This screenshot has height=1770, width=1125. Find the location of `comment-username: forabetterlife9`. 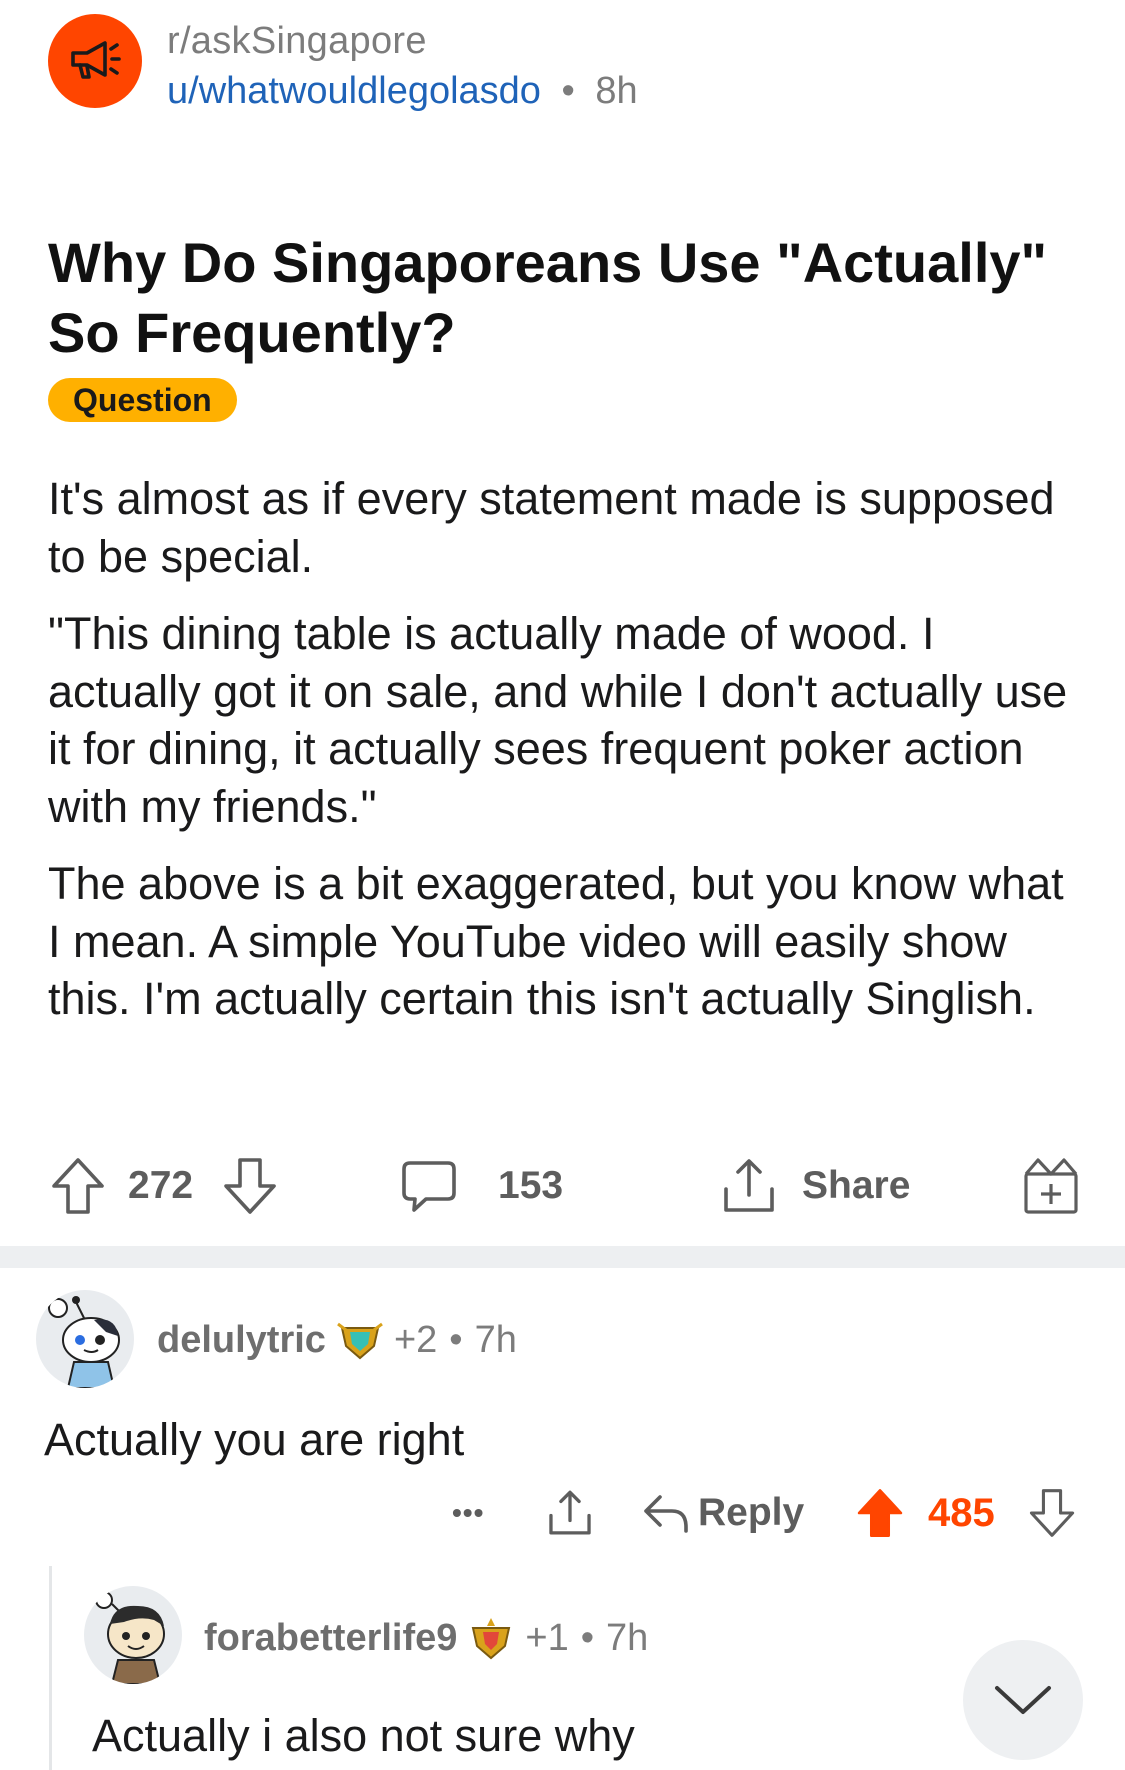

comment-username: forabetterlife9 is located at coordinates (330, 1638).